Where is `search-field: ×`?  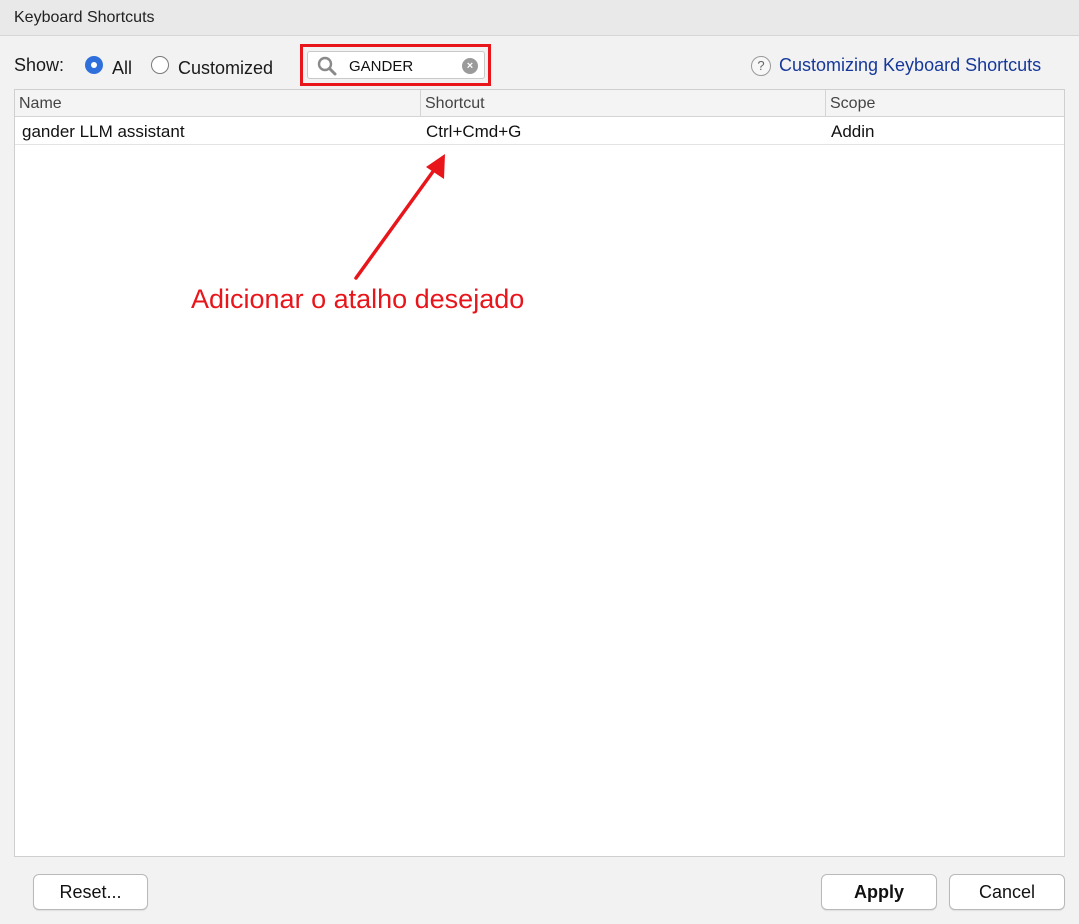 search-field: × is located at coordinates (396, 65).